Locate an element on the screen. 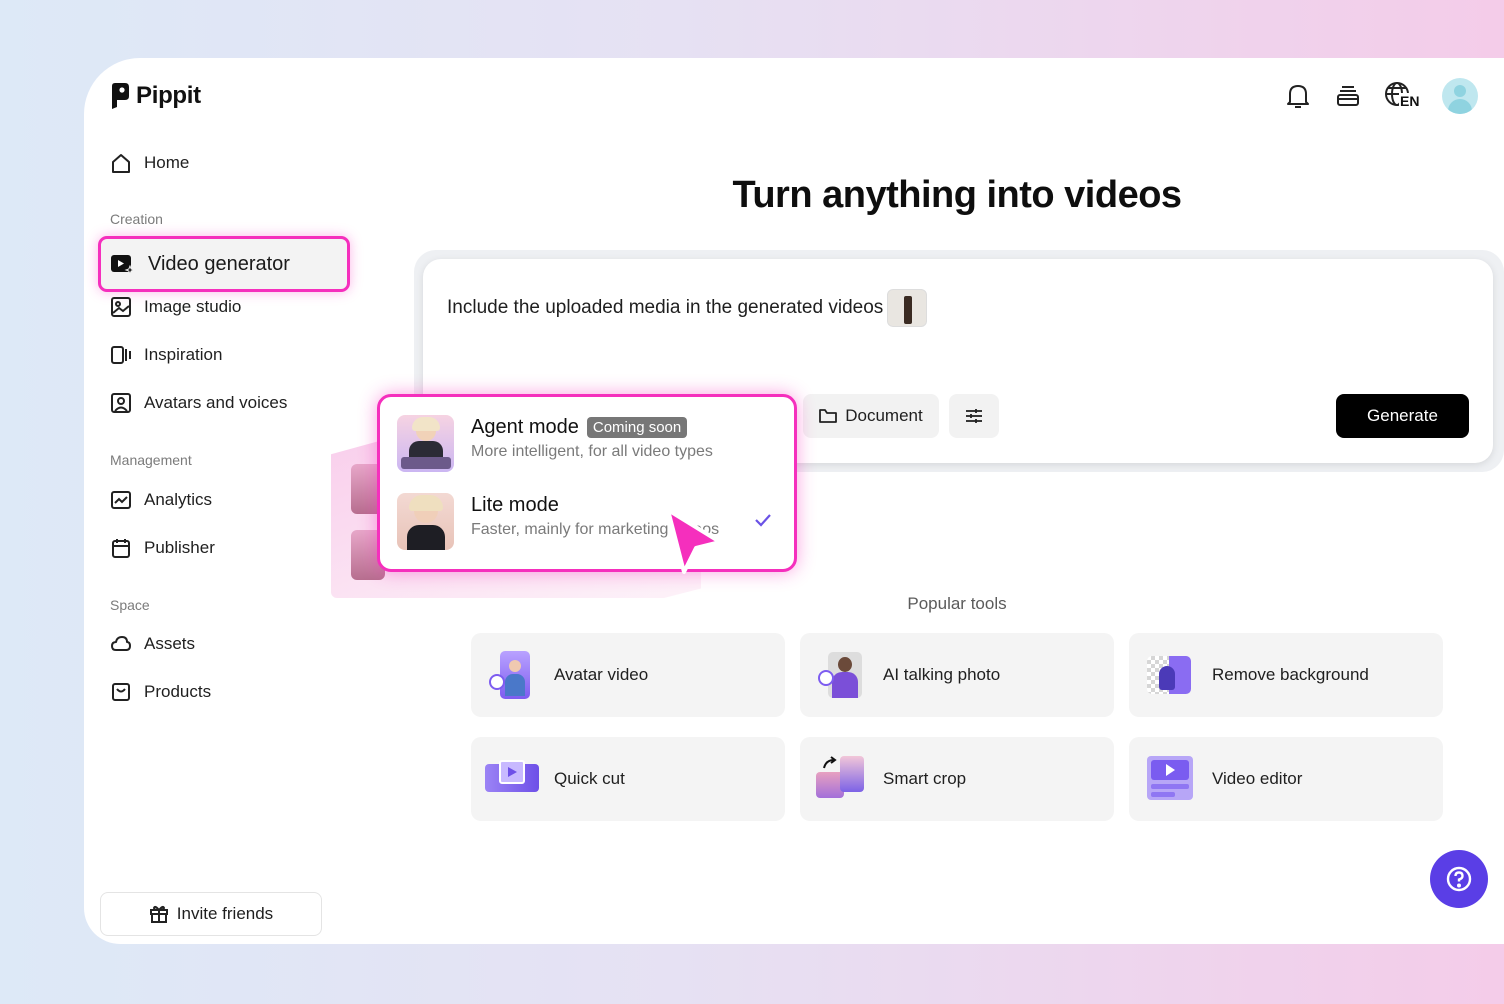 The width and height of the screenshot is (1504, 1004). sidebar-item-inspiration: Inspiration is located at coordinates (166, 355).